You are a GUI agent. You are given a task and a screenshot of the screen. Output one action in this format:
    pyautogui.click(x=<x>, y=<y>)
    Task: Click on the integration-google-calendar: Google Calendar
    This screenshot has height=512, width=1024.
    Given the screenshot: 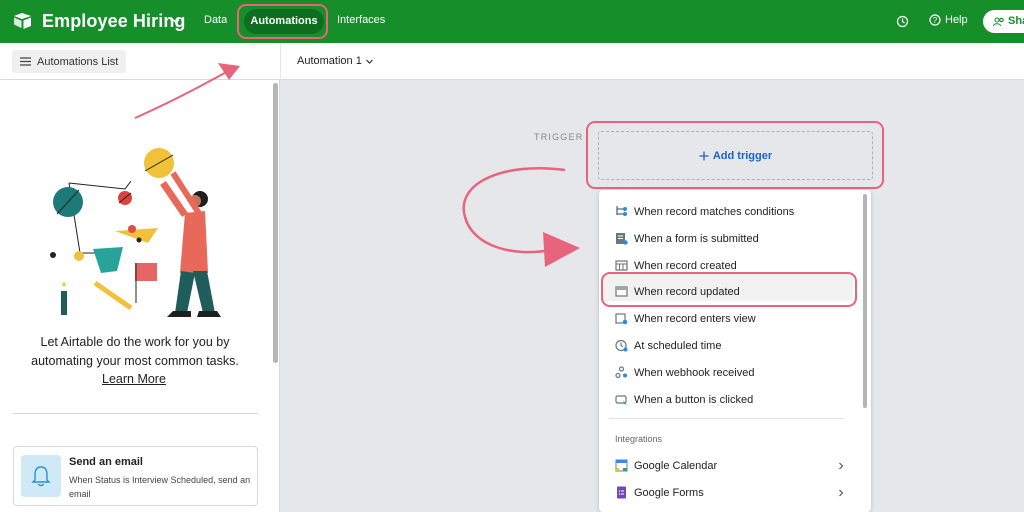 What is the action you would take?
    pyautogui.click(x=666, y=465)
    